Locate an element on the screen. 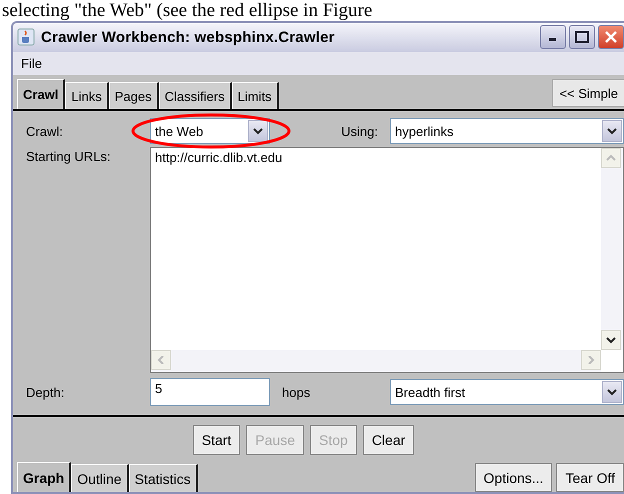  chevron-right-icon is located at coordinates (591, 360).